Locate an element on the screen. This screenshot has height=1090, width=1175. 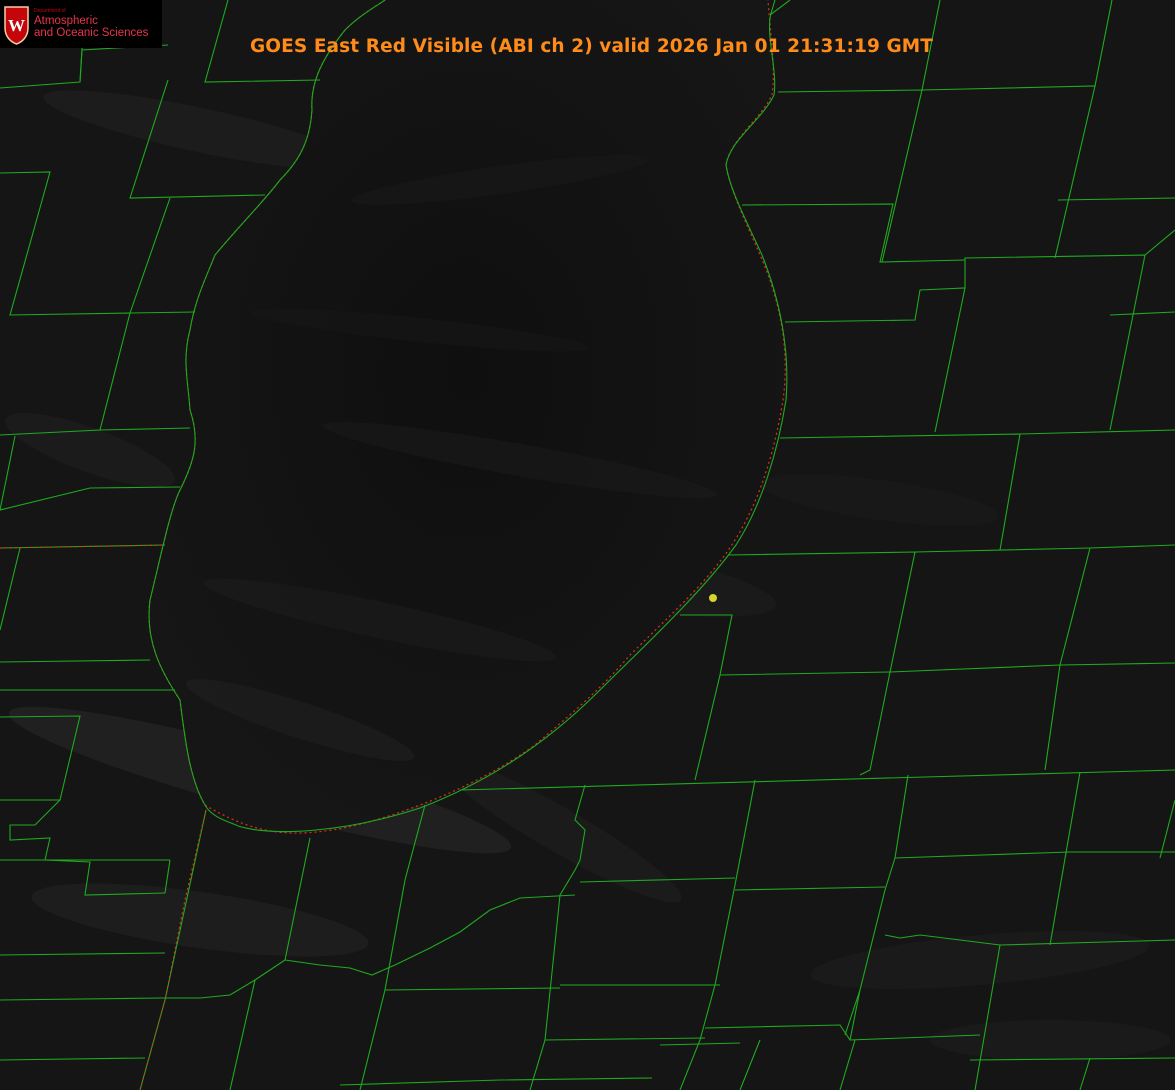
crest-letter: W is located at coordinates (16, 25).